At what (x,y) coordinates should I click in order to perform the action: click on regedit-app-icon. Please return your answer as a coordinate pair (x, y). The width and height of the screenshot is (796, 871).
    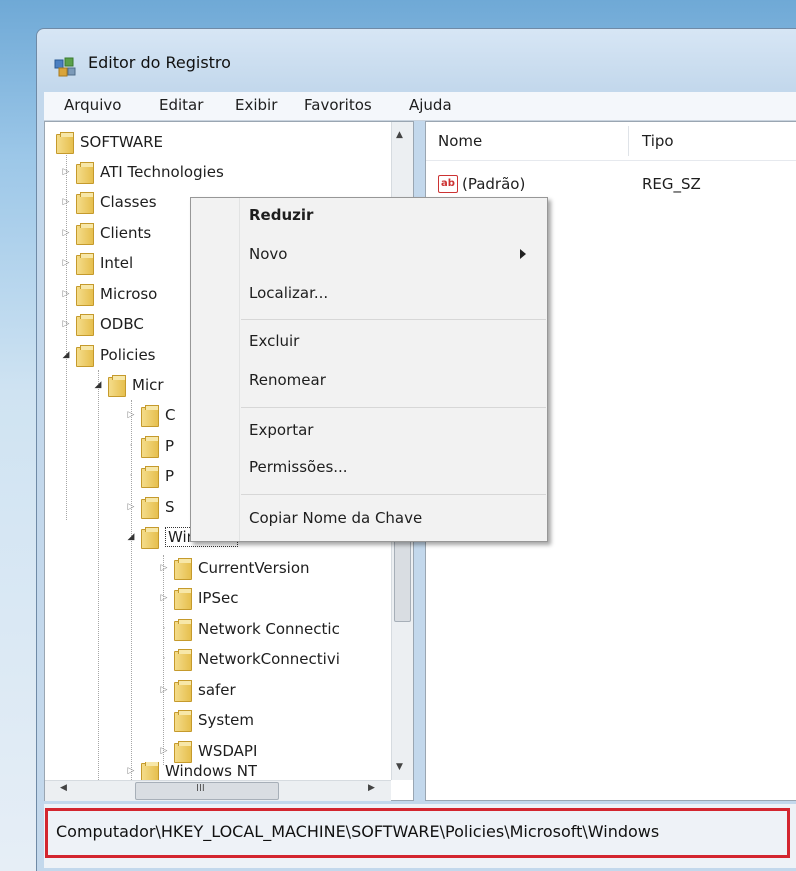
    Looking at the image, I should click on (65, 67).